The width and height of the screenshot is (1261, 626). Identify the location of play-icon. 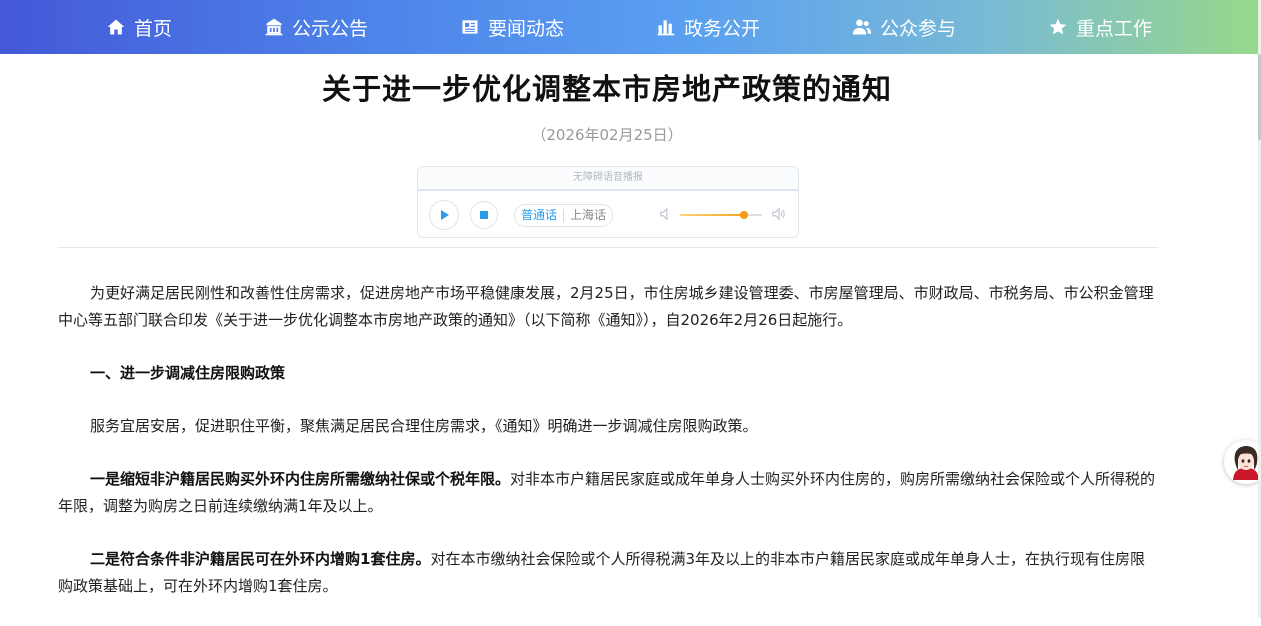
(444, 215).